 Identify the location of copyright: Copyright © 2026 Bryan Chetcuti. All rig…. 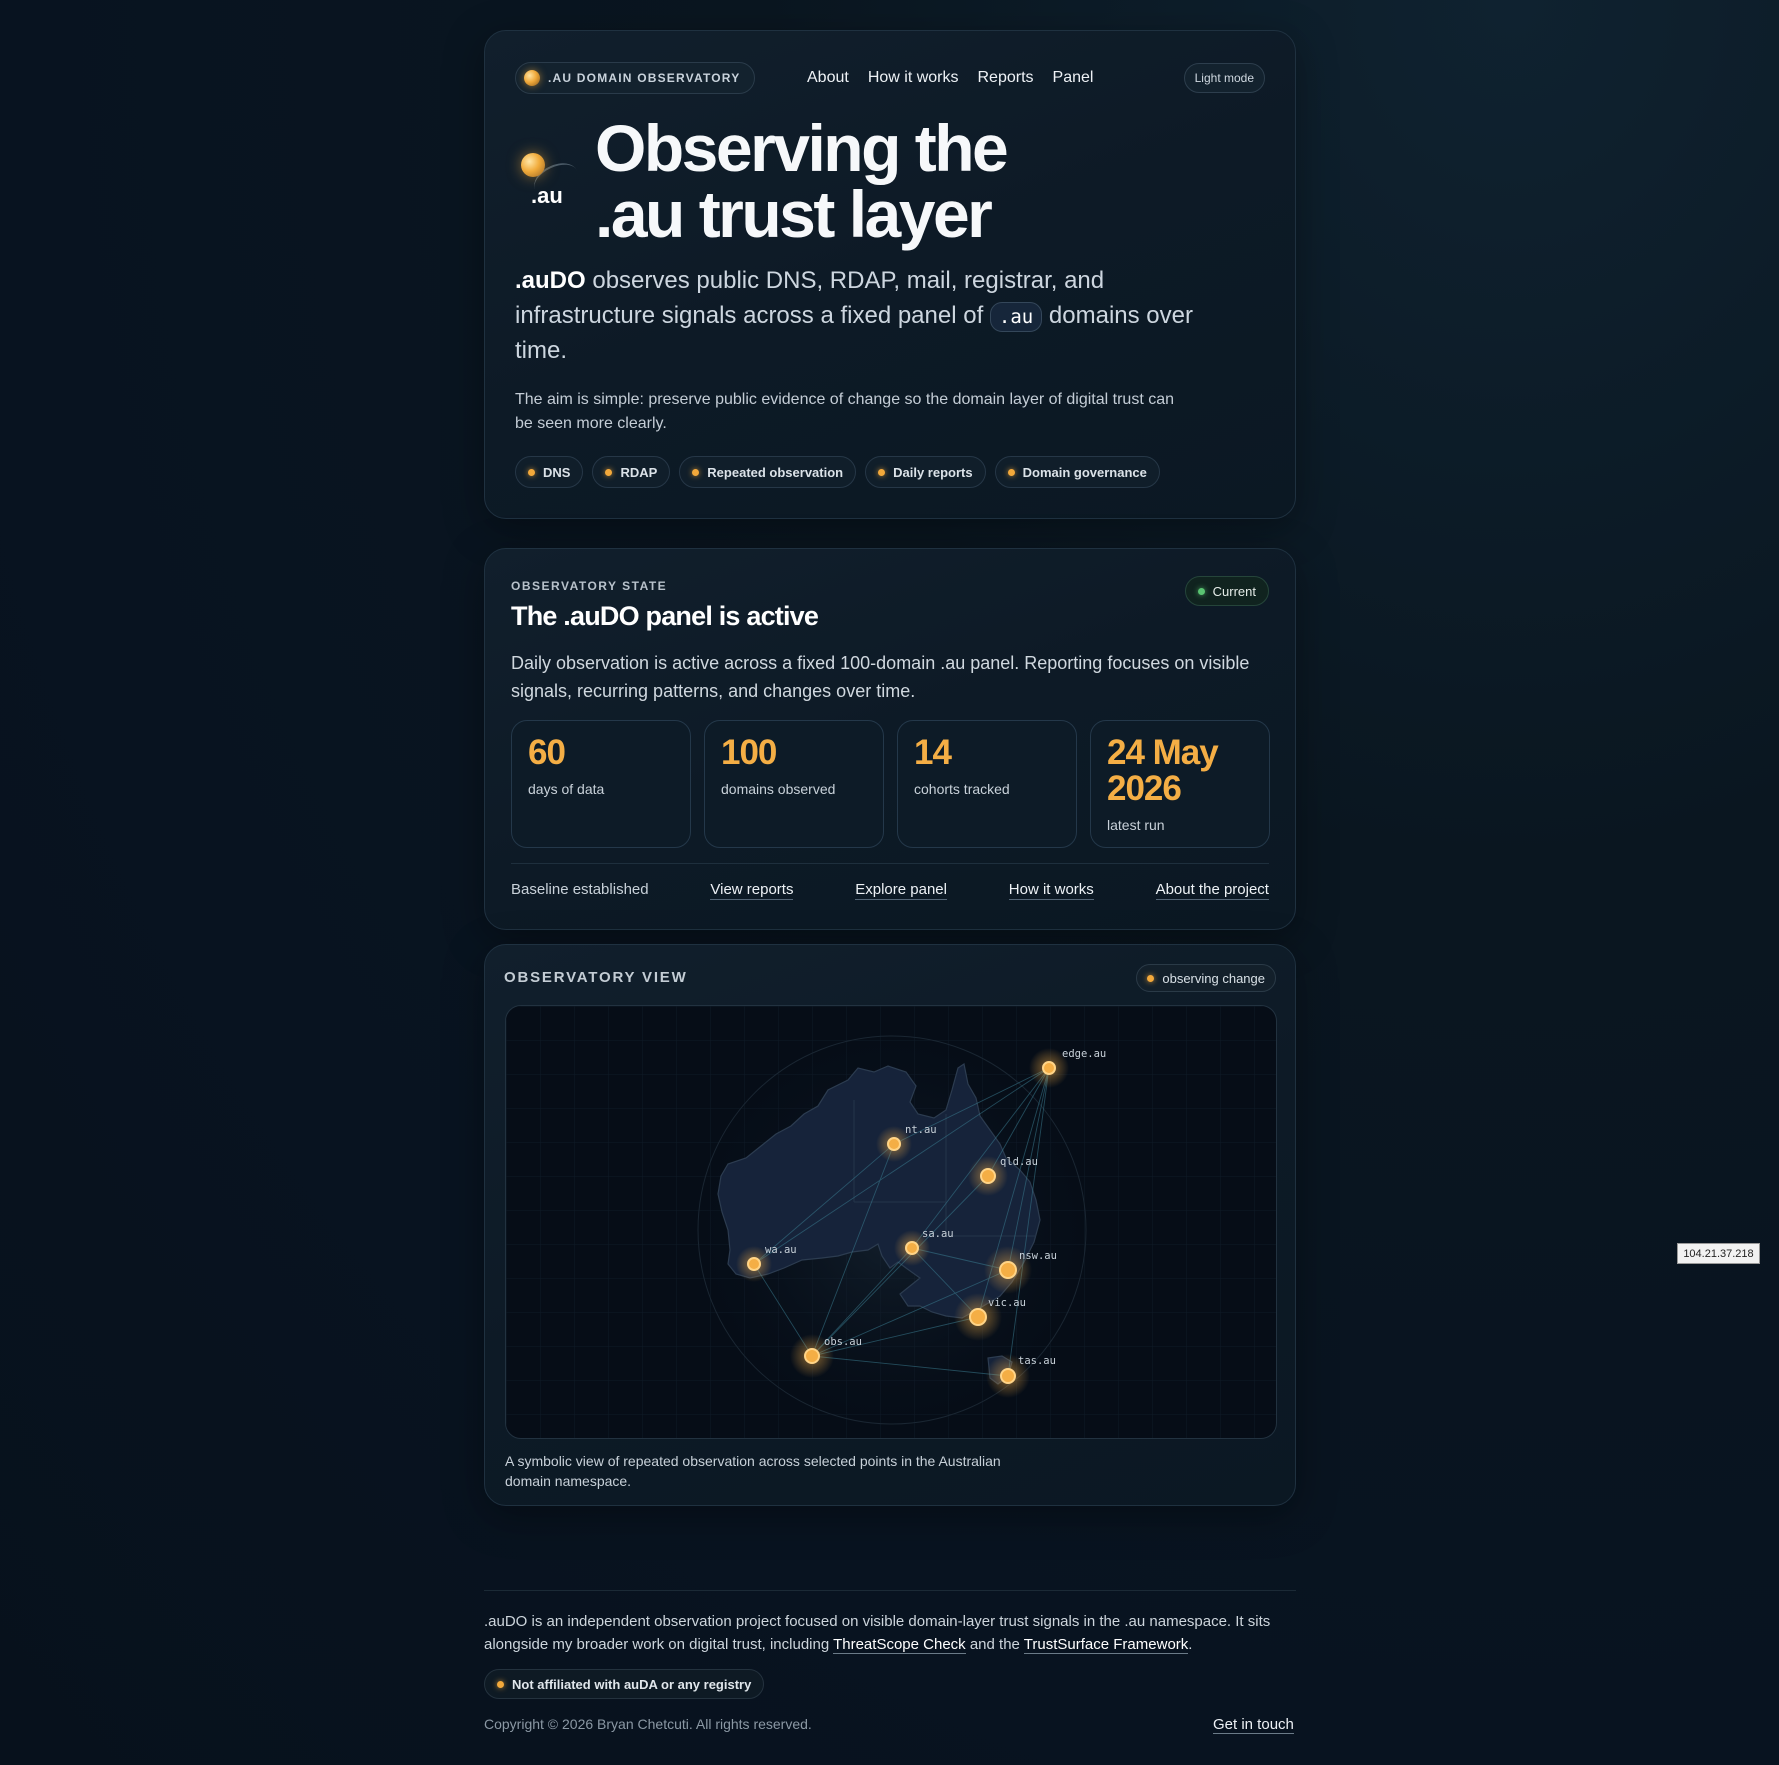
(648, 1724).